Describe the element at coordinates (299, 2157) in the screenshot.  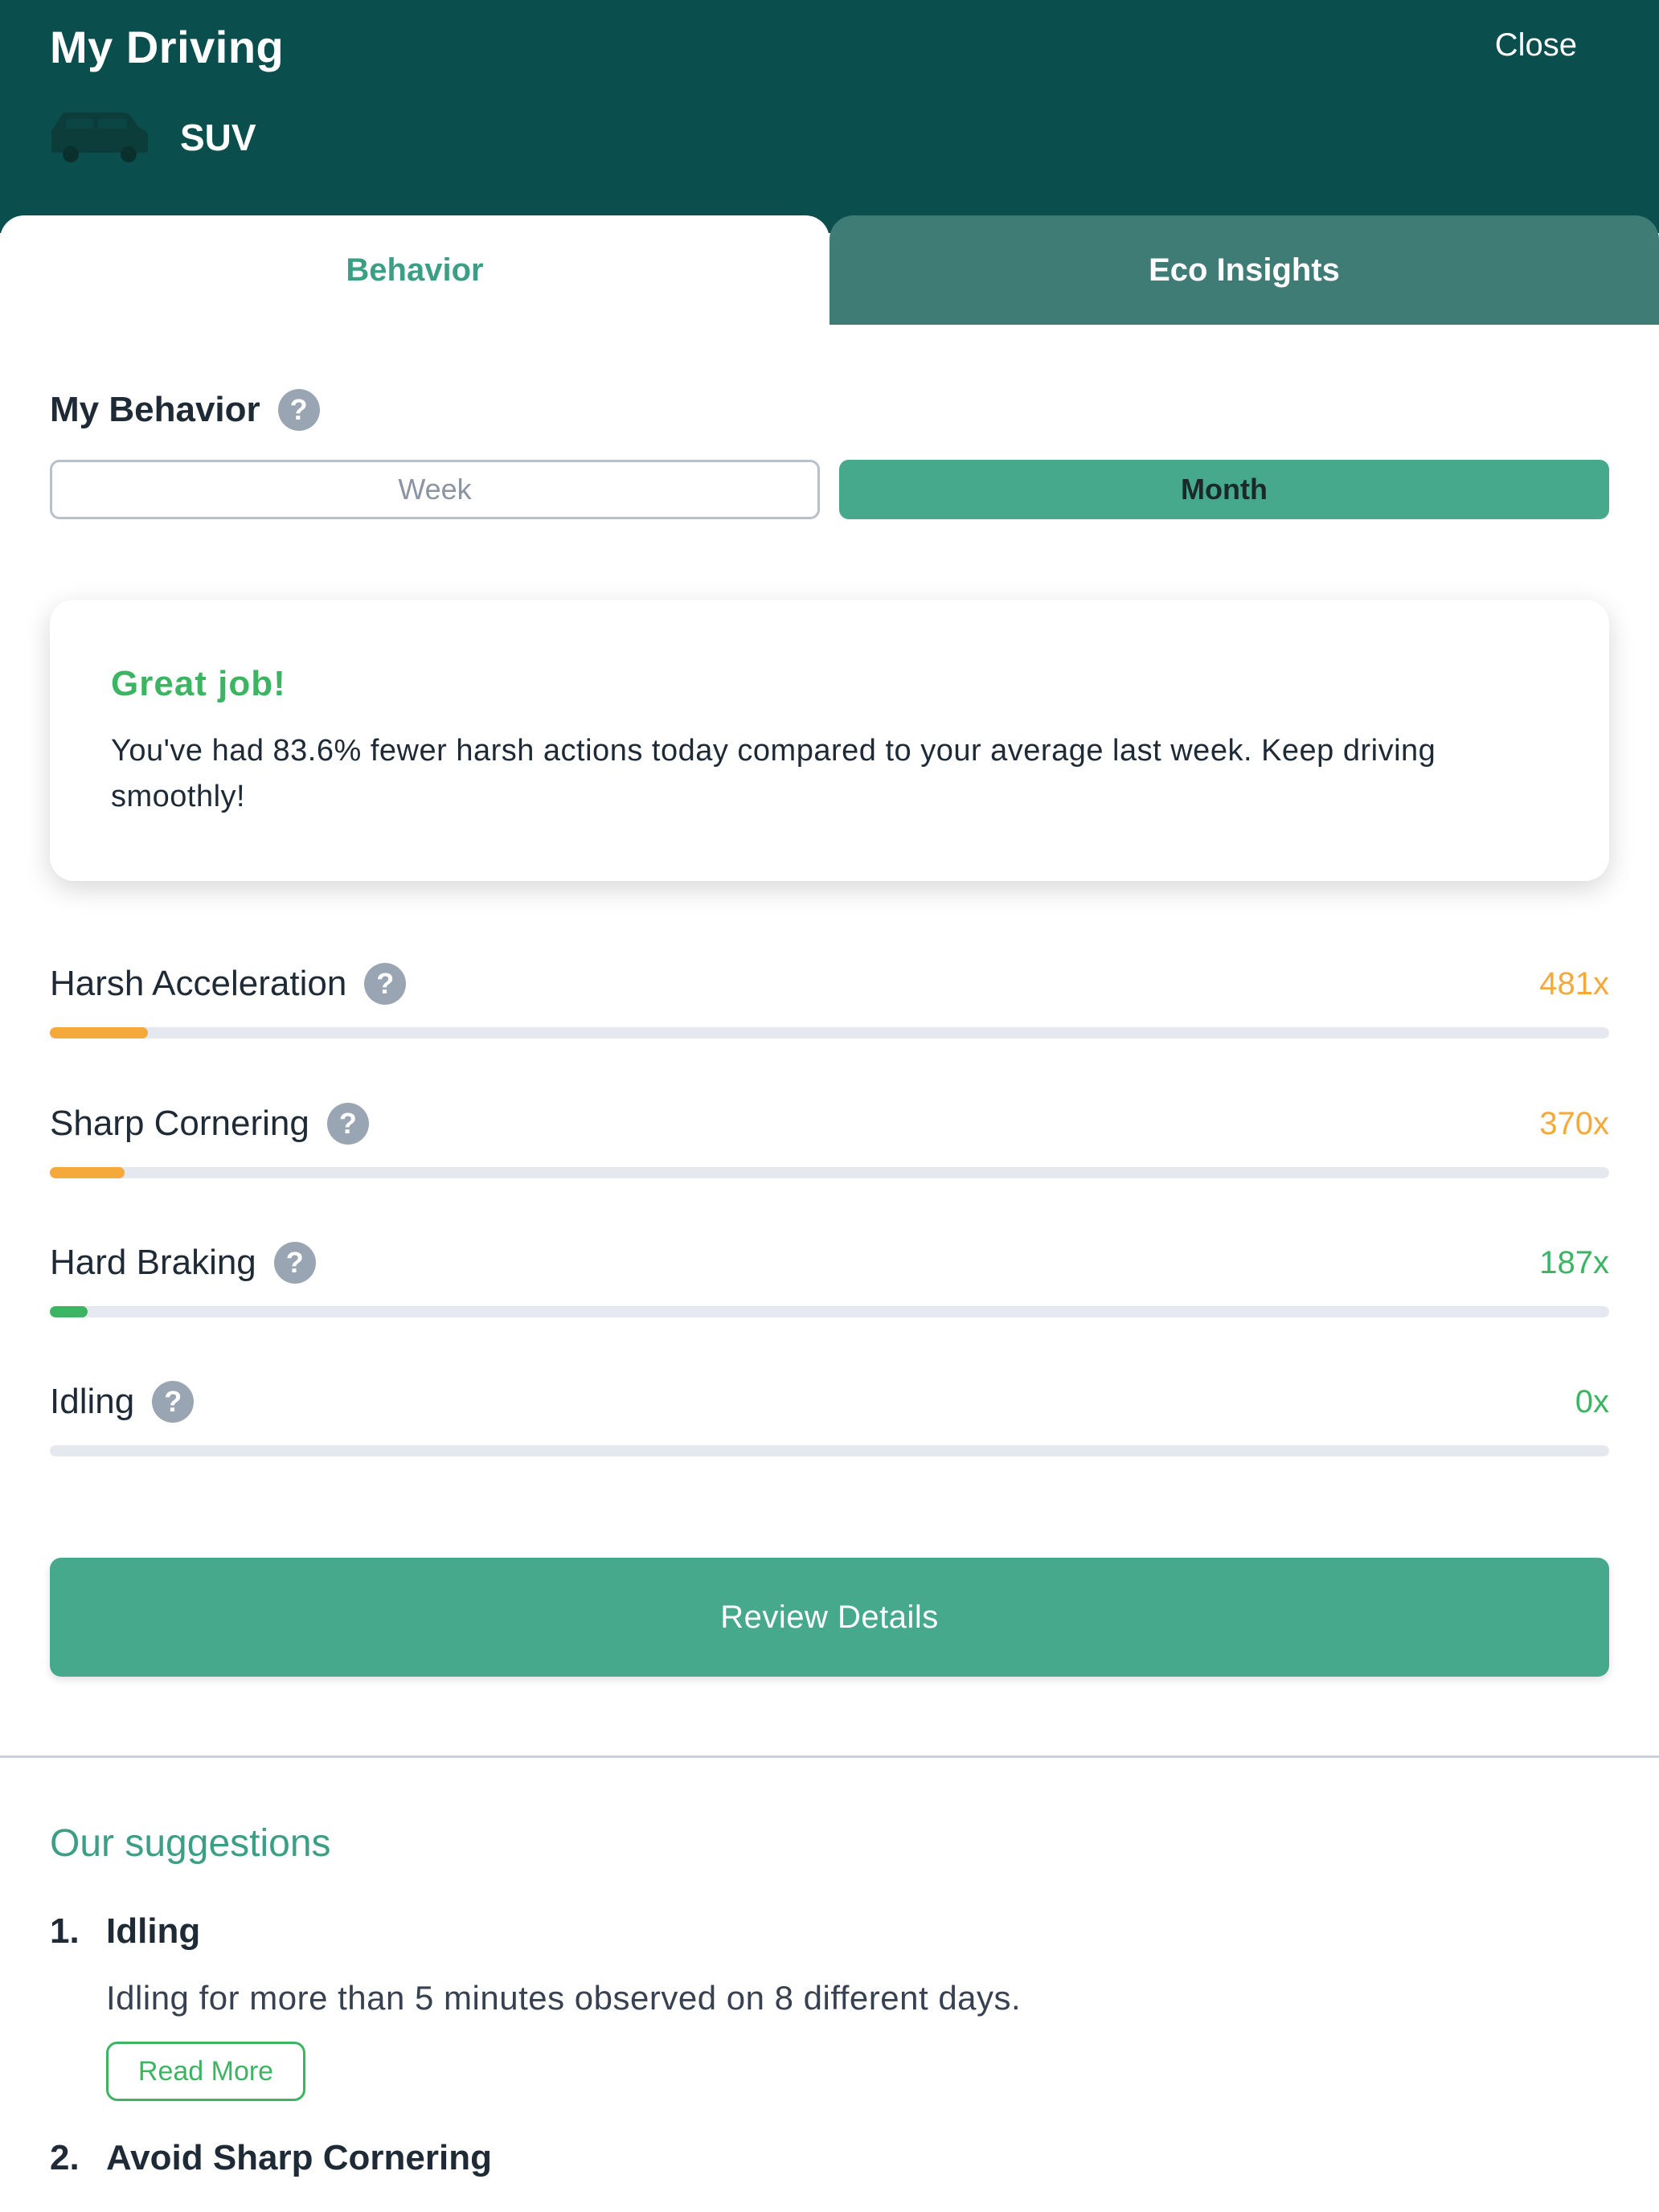
I see `suggestion-title: Avoid Sharp Cornering` at that location.